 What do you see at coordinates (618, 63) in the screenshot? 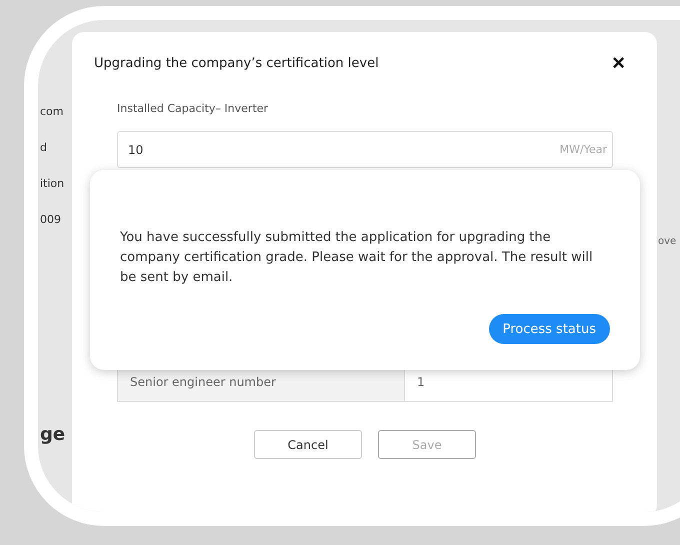
I see `close-button: ×` at bounding box center [618, 63].